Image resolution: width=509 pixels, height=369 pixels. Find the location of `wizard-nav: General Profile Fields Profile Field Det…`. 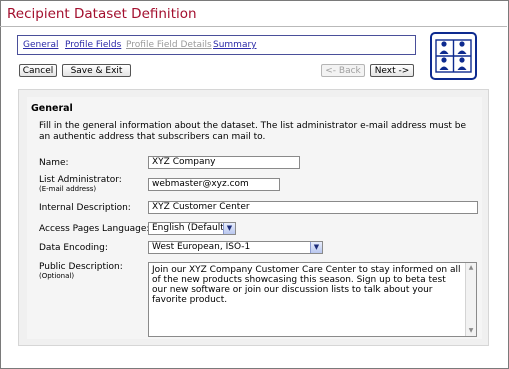

wizard-nav: General Profile Fields Profile Field Det… is located at coordinates (216, 45).